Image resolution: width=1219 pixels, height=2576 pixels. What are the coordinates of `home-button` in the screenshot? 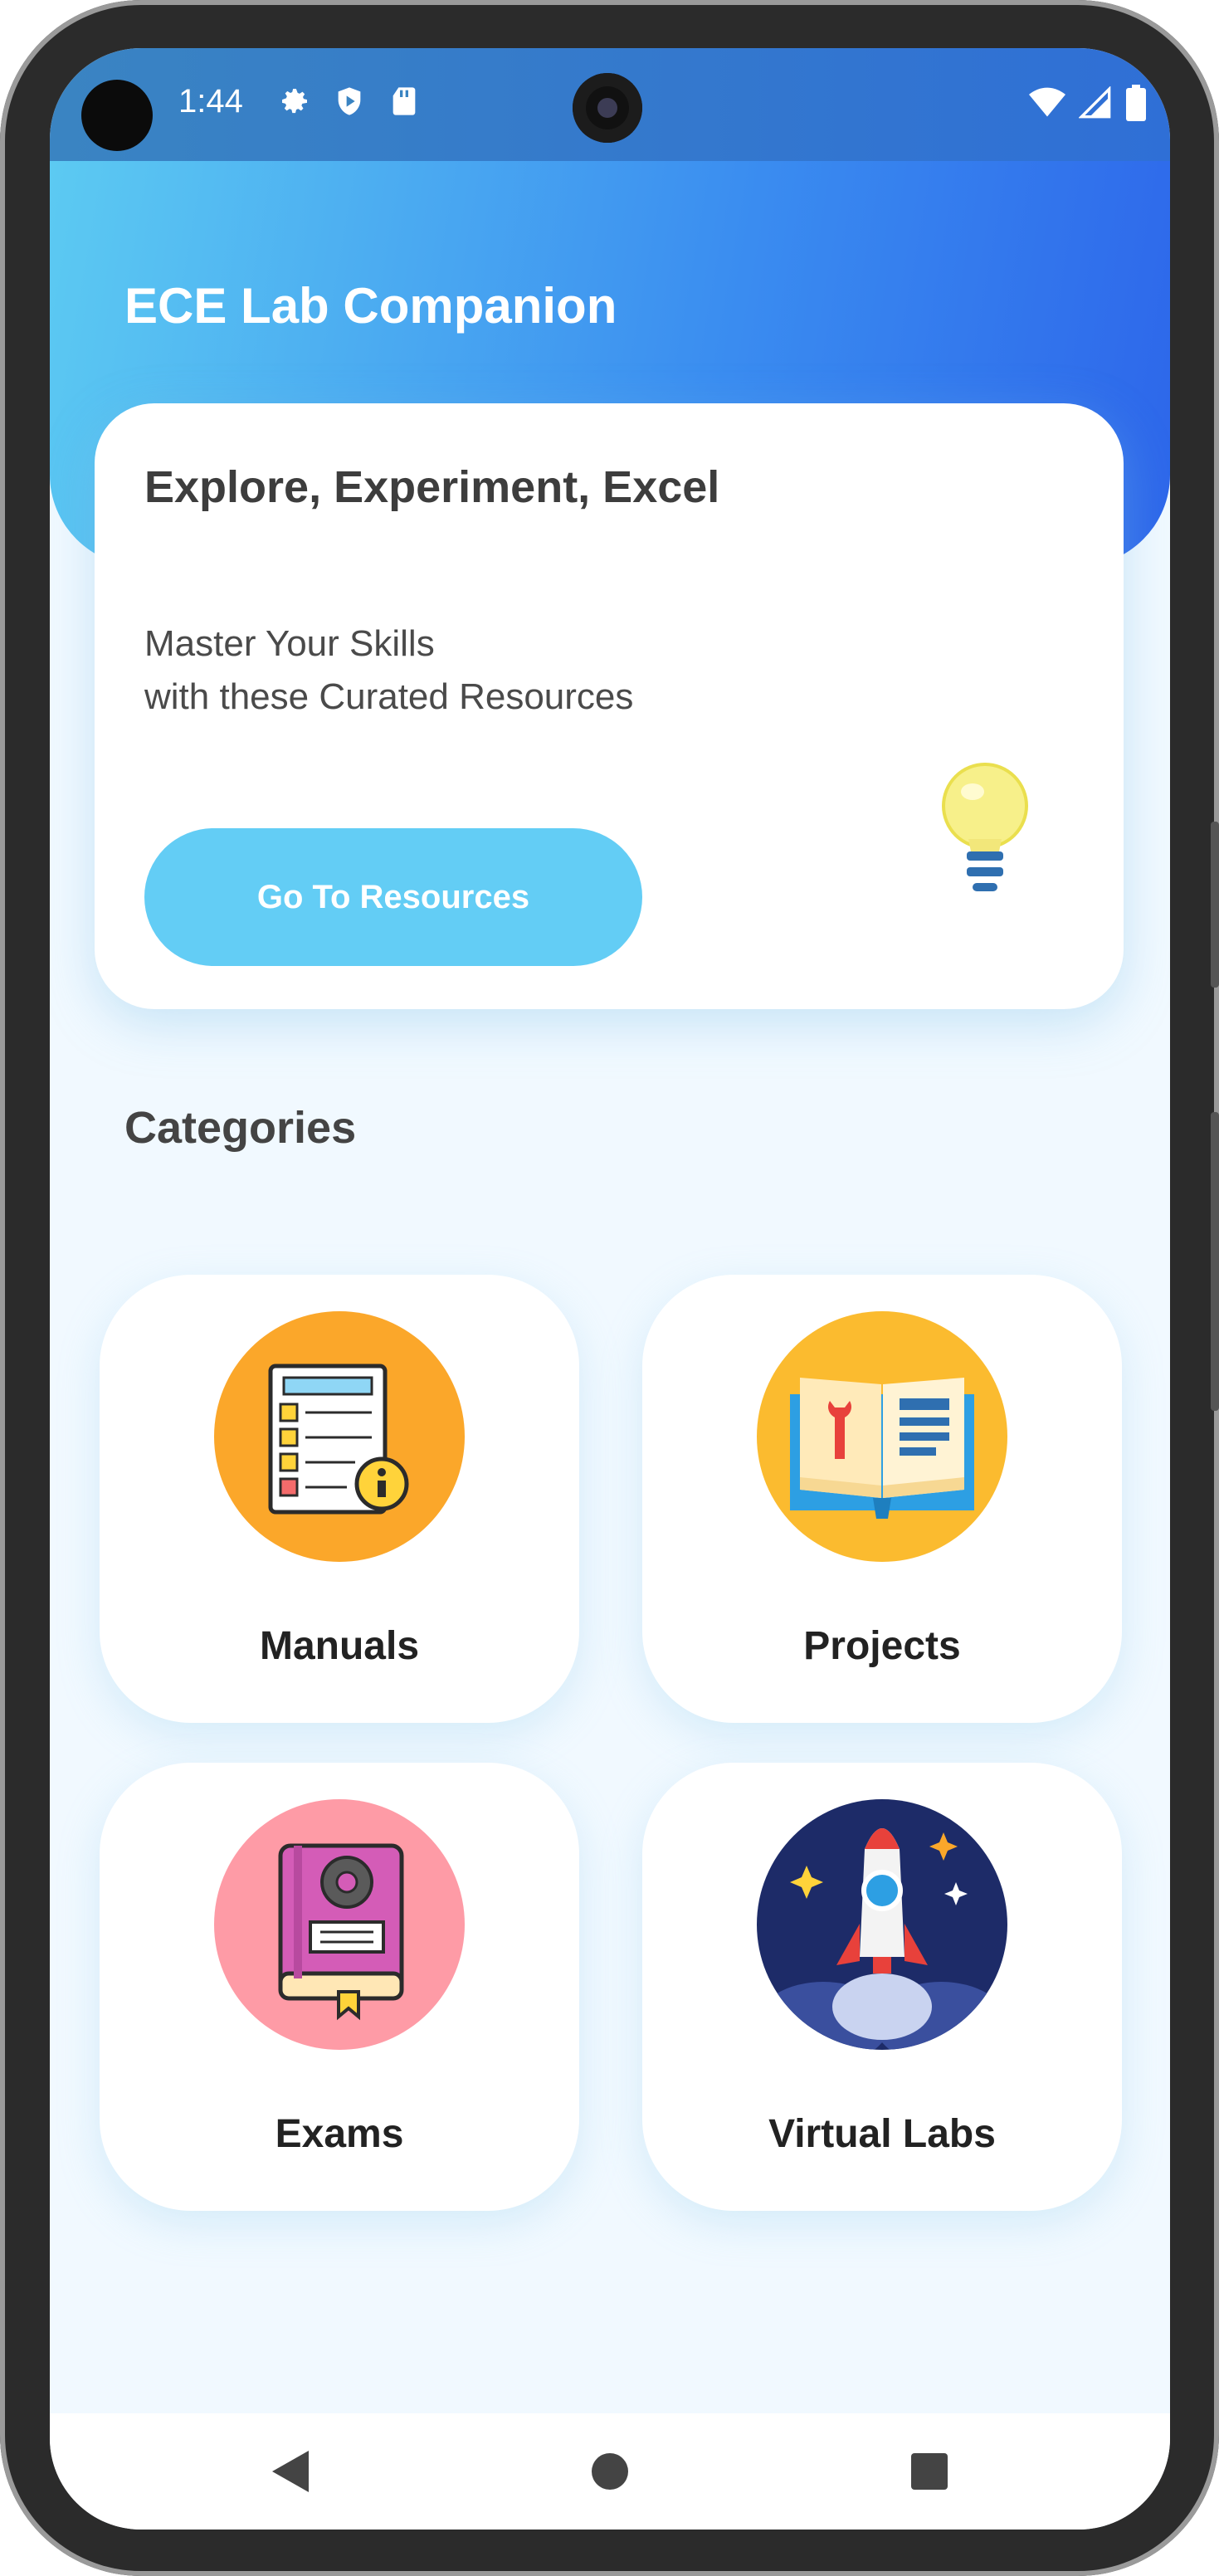 It's located at (609, 2472).